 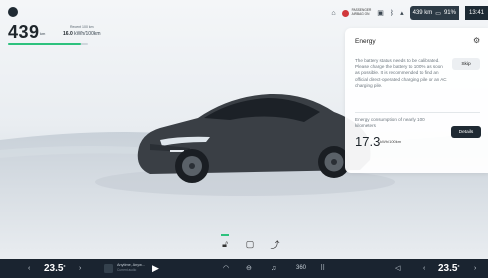 I want to click on driver-temperature: 23.5 °, so click(x=54, y=268).